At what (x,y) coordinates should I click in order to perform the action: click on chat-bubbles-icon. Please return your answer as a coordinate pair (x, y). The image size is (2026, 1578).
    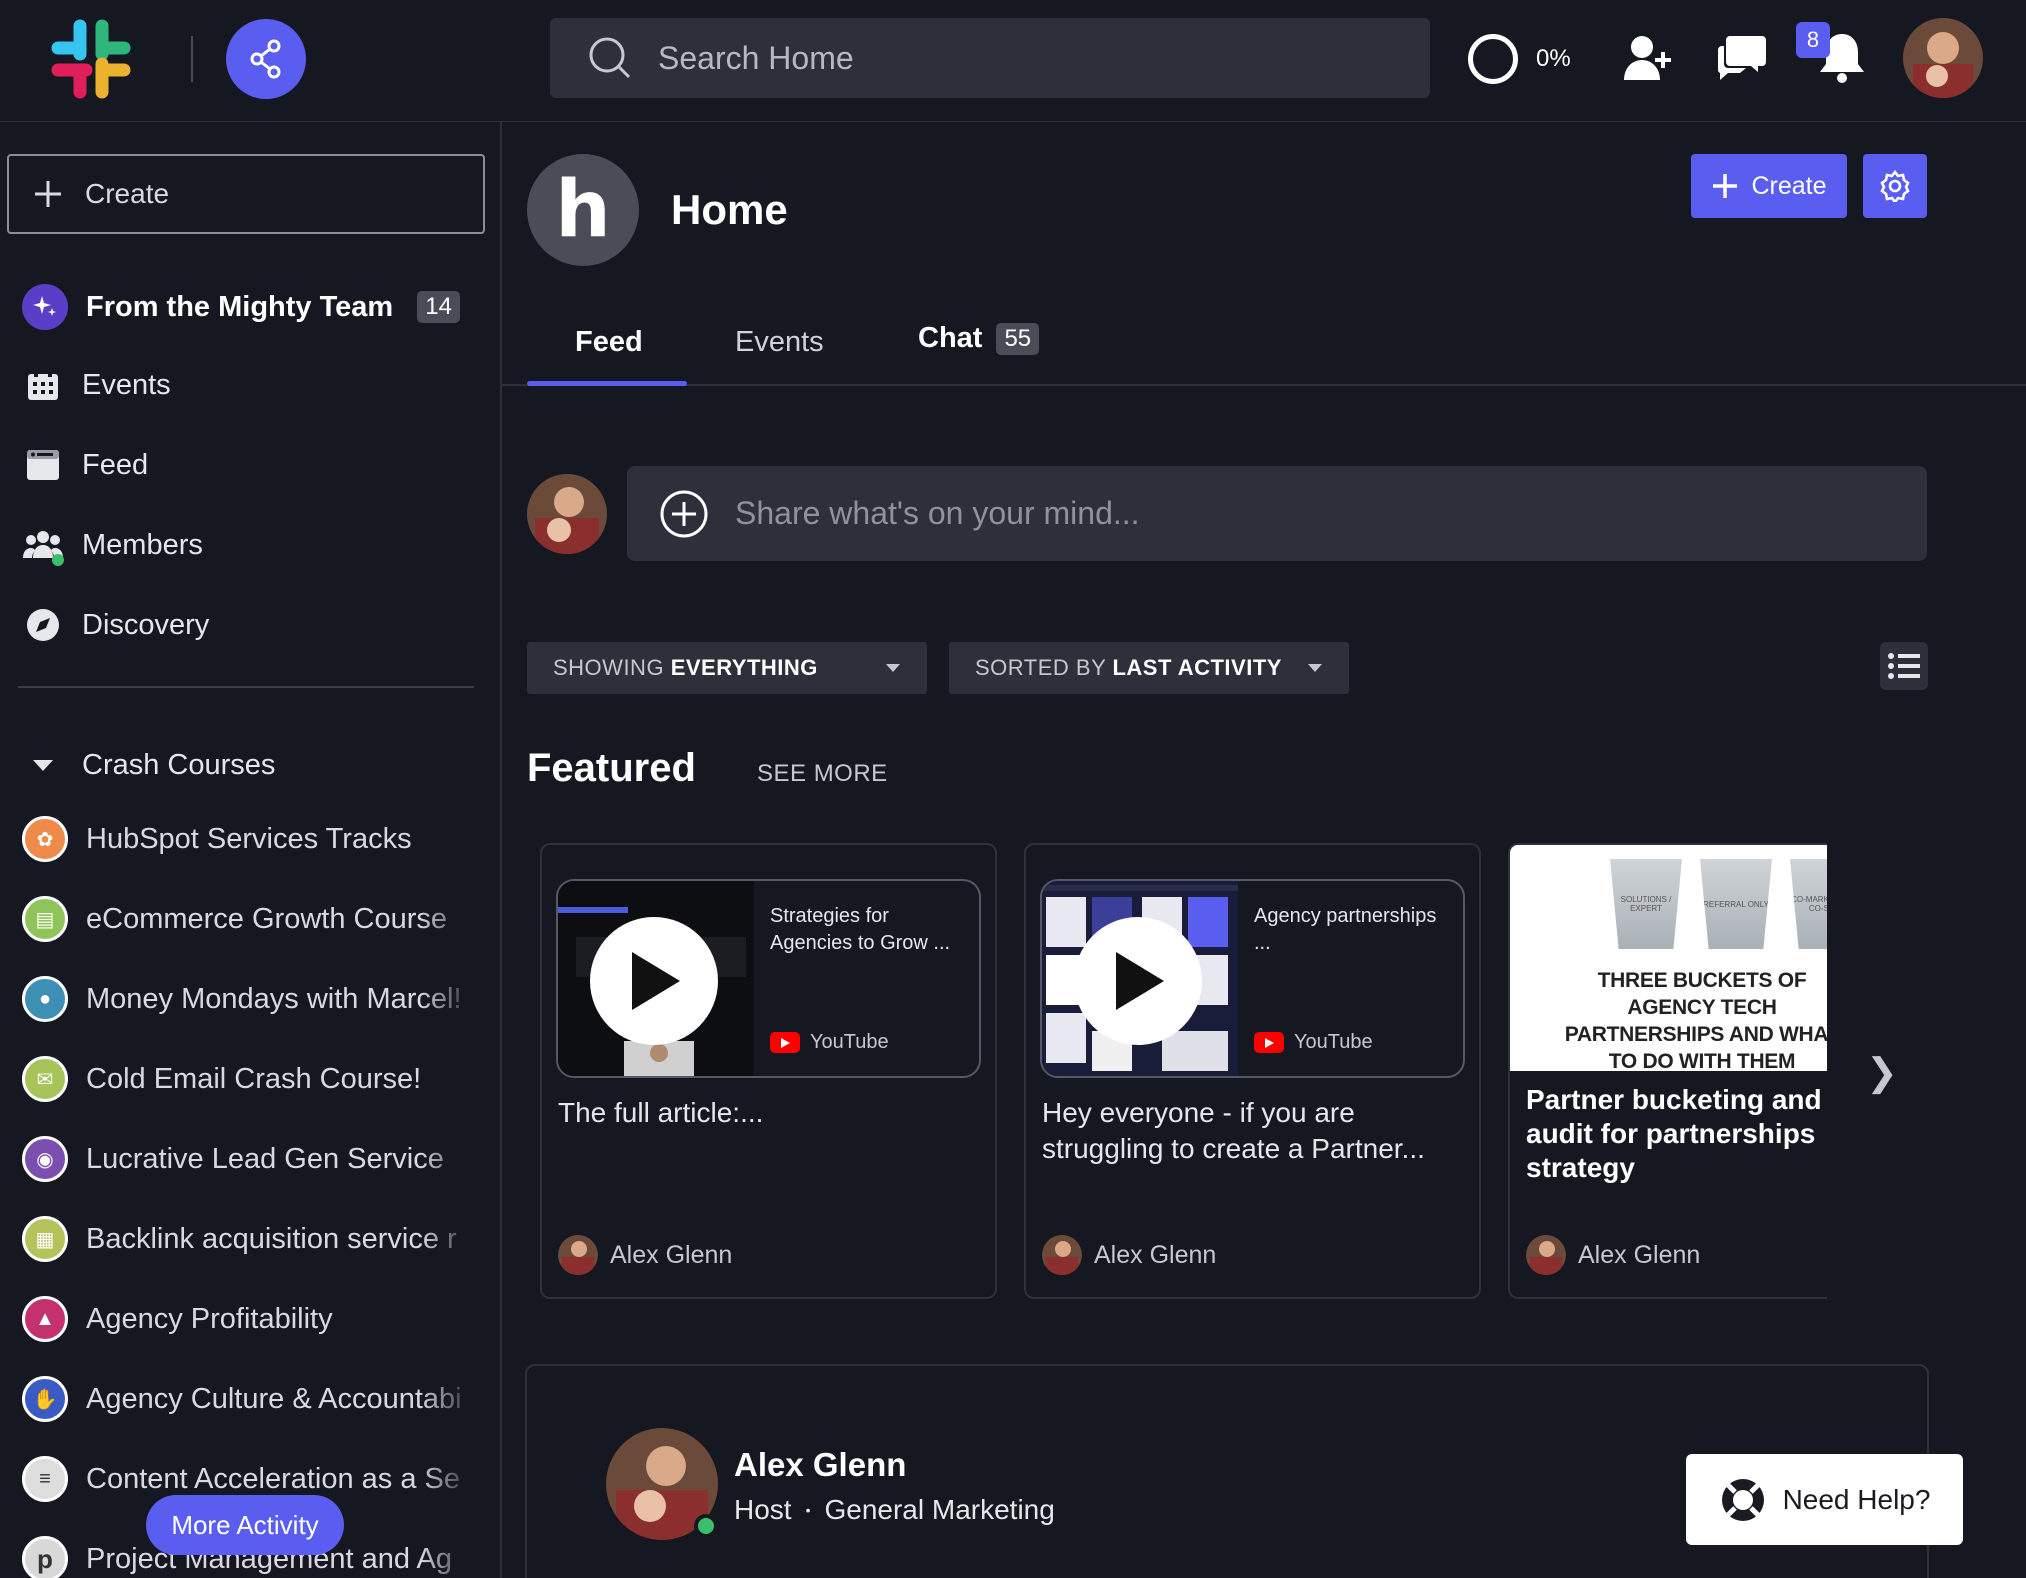
    Looking at the image, I should click on (1741, 58).